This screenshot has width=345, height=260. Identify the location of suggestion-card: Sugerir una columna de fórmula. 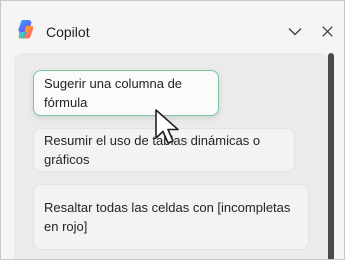
(126, 93).